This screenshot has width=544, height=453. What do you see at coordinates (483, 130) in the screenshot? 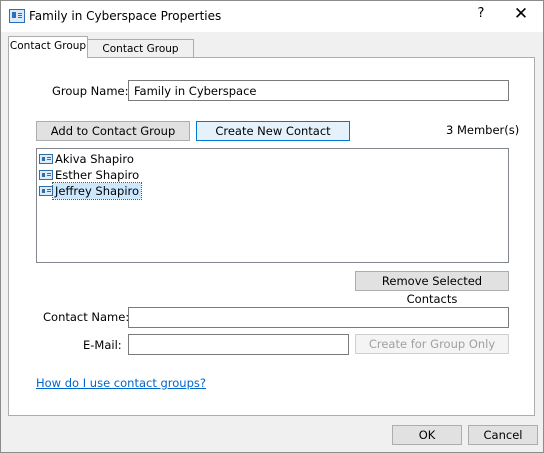
I see `member-count: 3 Member(s)` at bounding box center [483, 130].